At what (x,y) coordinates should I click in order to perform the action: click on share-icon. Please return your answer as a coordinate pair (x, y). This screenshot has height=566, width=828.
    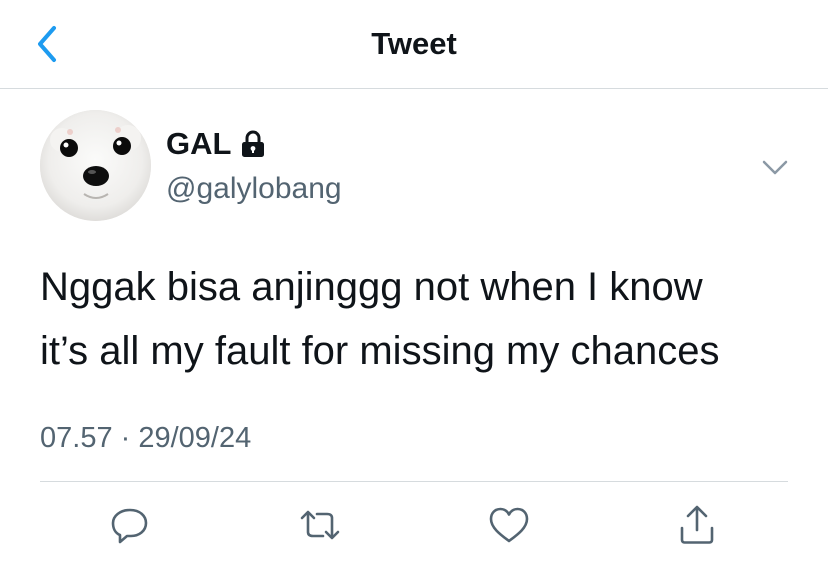
    Looking at the image, I should click on (697, 524).